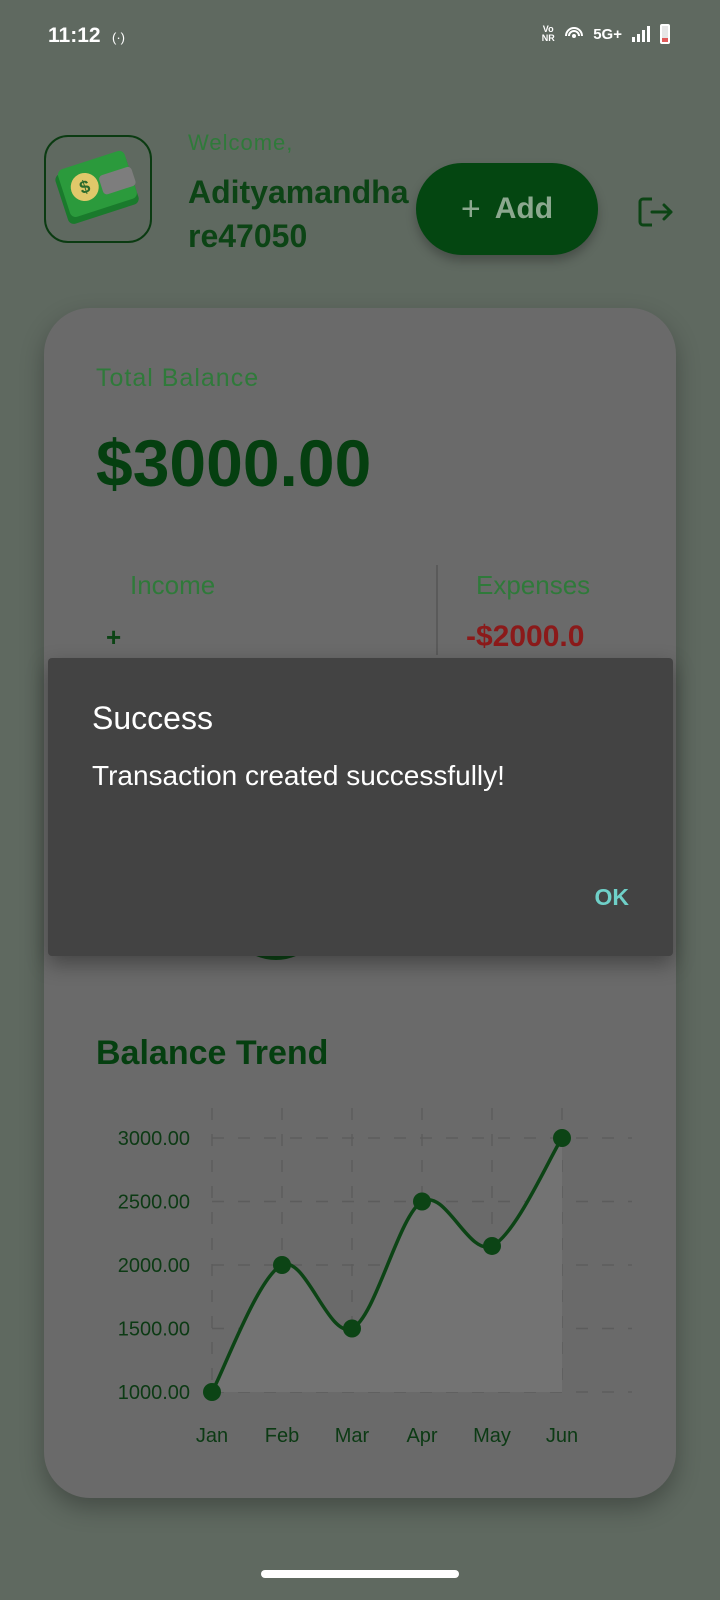  Describe the element at coordinates (234, 463) in the screenshot. I see `total-balance-value: $3000.00` at that location.